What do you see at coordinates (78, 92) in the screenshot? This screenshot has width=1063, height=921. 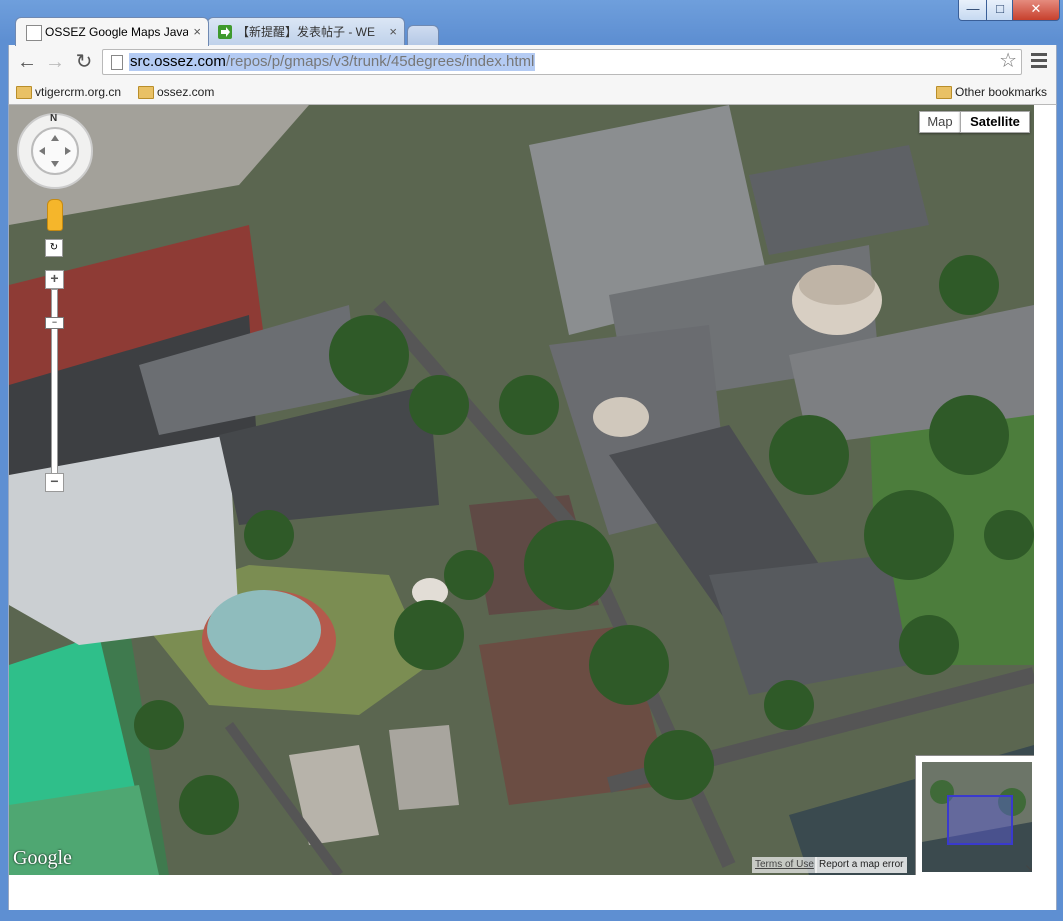 I see `bookmark-label: vtigercrm.org.cn` at bounding box center [78, 92].